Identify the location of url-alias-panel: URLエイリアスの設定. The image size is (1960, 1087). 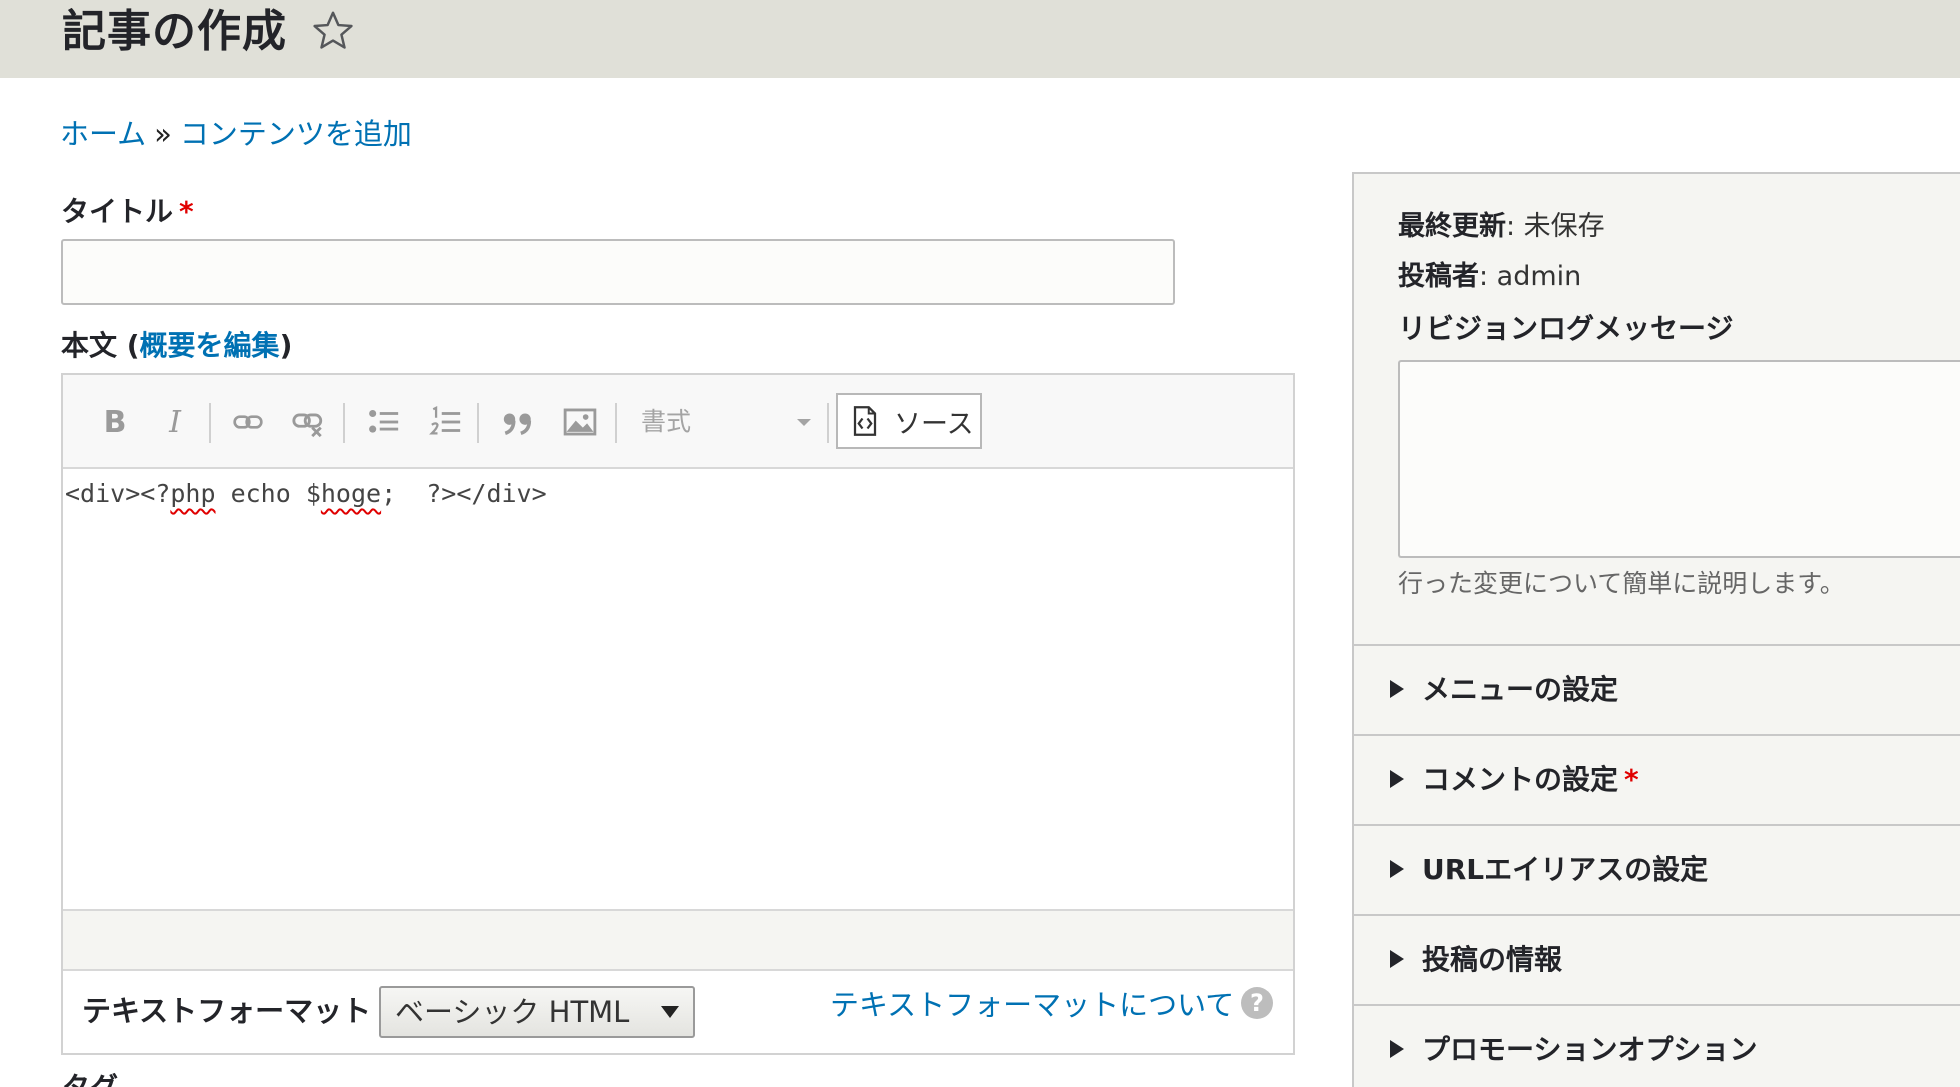
(1657, 869).